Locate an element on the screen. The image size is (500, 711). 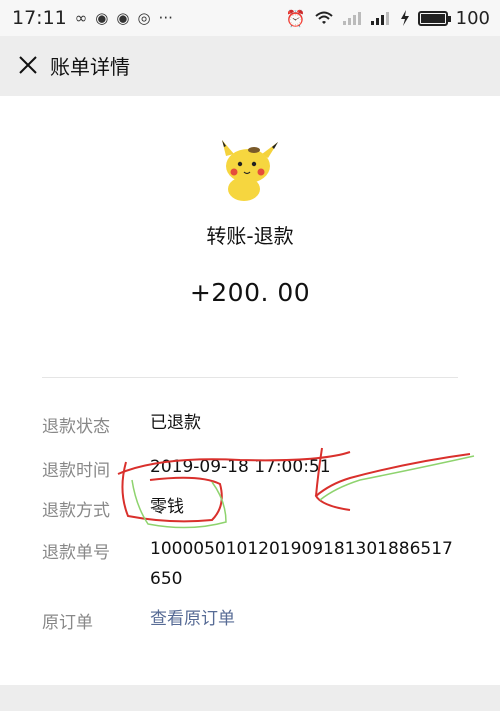
signal-icon is located at coordinates (351, 18).